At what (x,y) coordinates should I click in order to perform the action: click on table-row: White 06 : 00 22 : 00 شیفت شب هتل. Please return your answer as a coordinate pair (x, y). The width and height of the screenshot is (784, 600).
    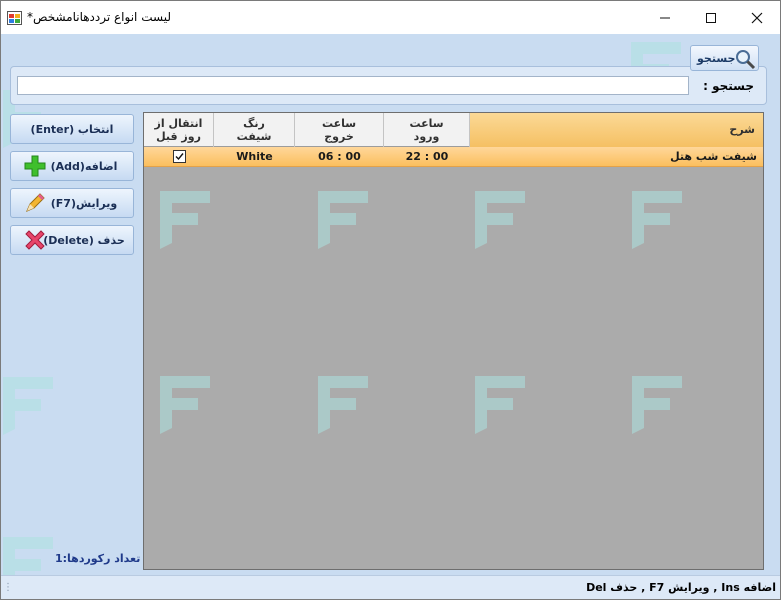
    Looking at the image, I should click on (453, 157).